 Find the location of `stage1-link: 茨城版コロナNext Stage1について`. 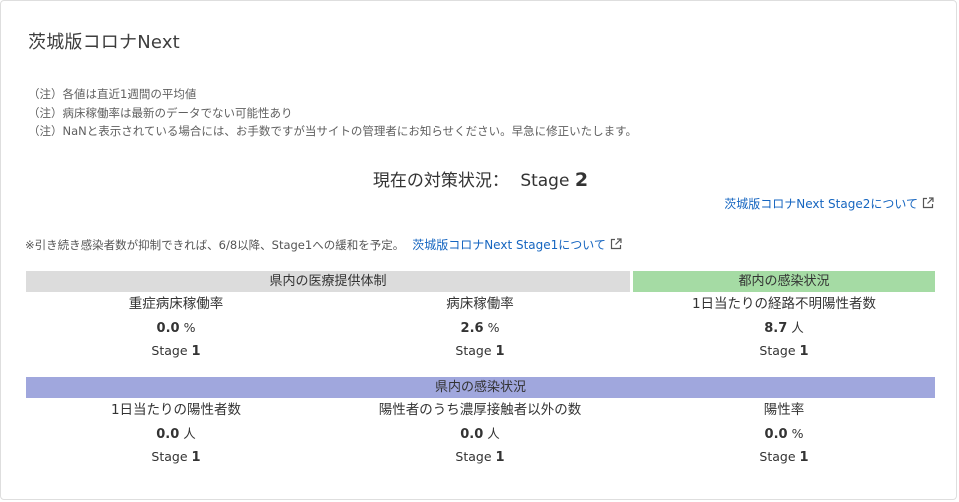

stage1-link: 茨城版コロナNext Stage1について is located at coordinates (517, 245).